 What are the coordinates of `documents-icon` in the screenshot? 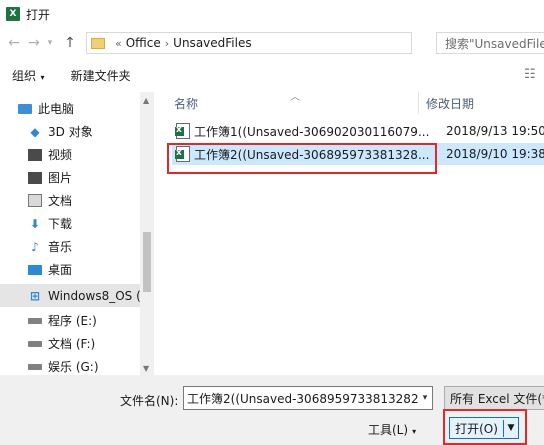 It's located at (35, 200).